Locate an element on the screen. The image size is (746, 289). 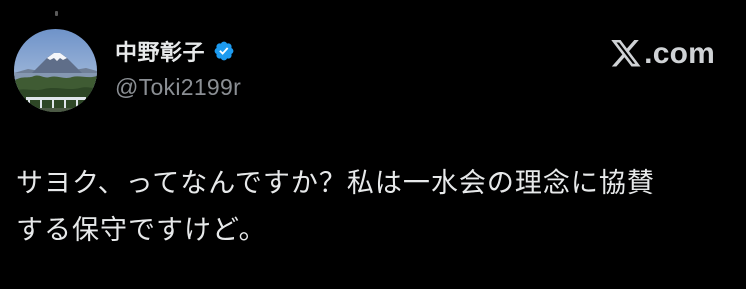
author-handle: @Toki2199r is located at coordinates (178, 87).